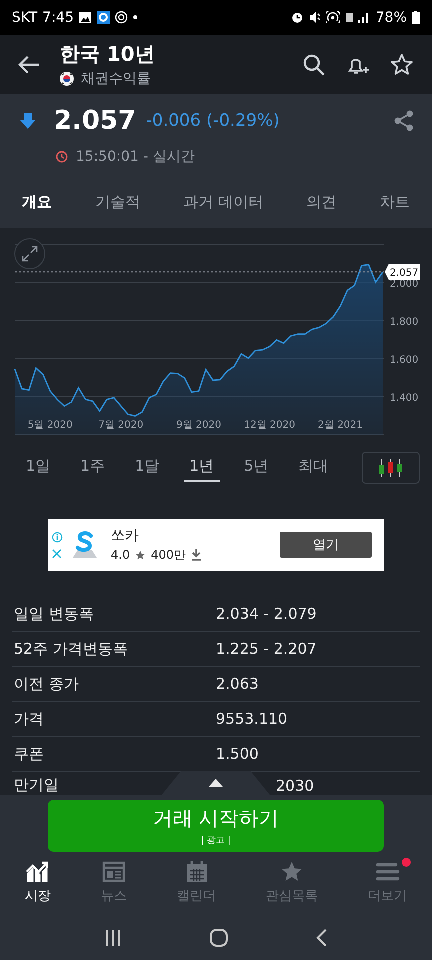  I want to click on hotspot-icon, so click(333, 17).